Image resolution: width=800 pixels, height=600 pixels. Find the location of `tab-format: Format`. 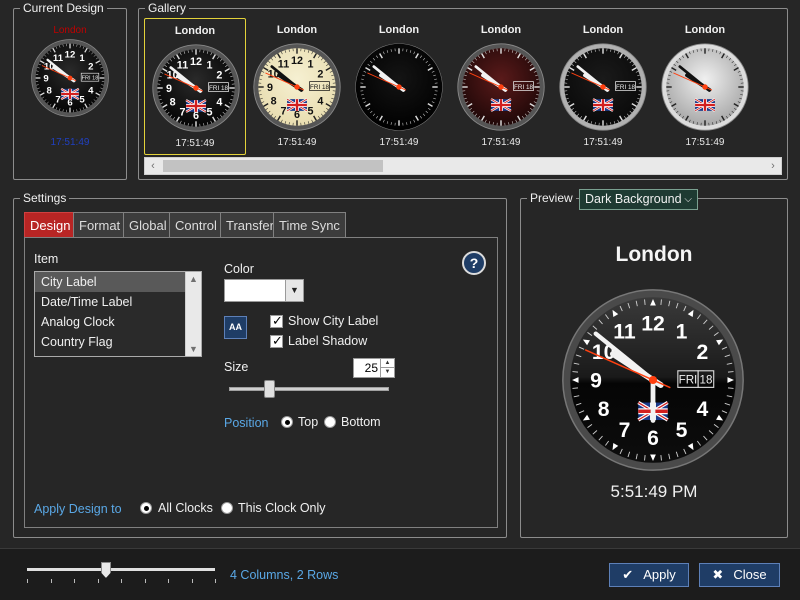

tab-format: Format is located at coordinates (100, 225).